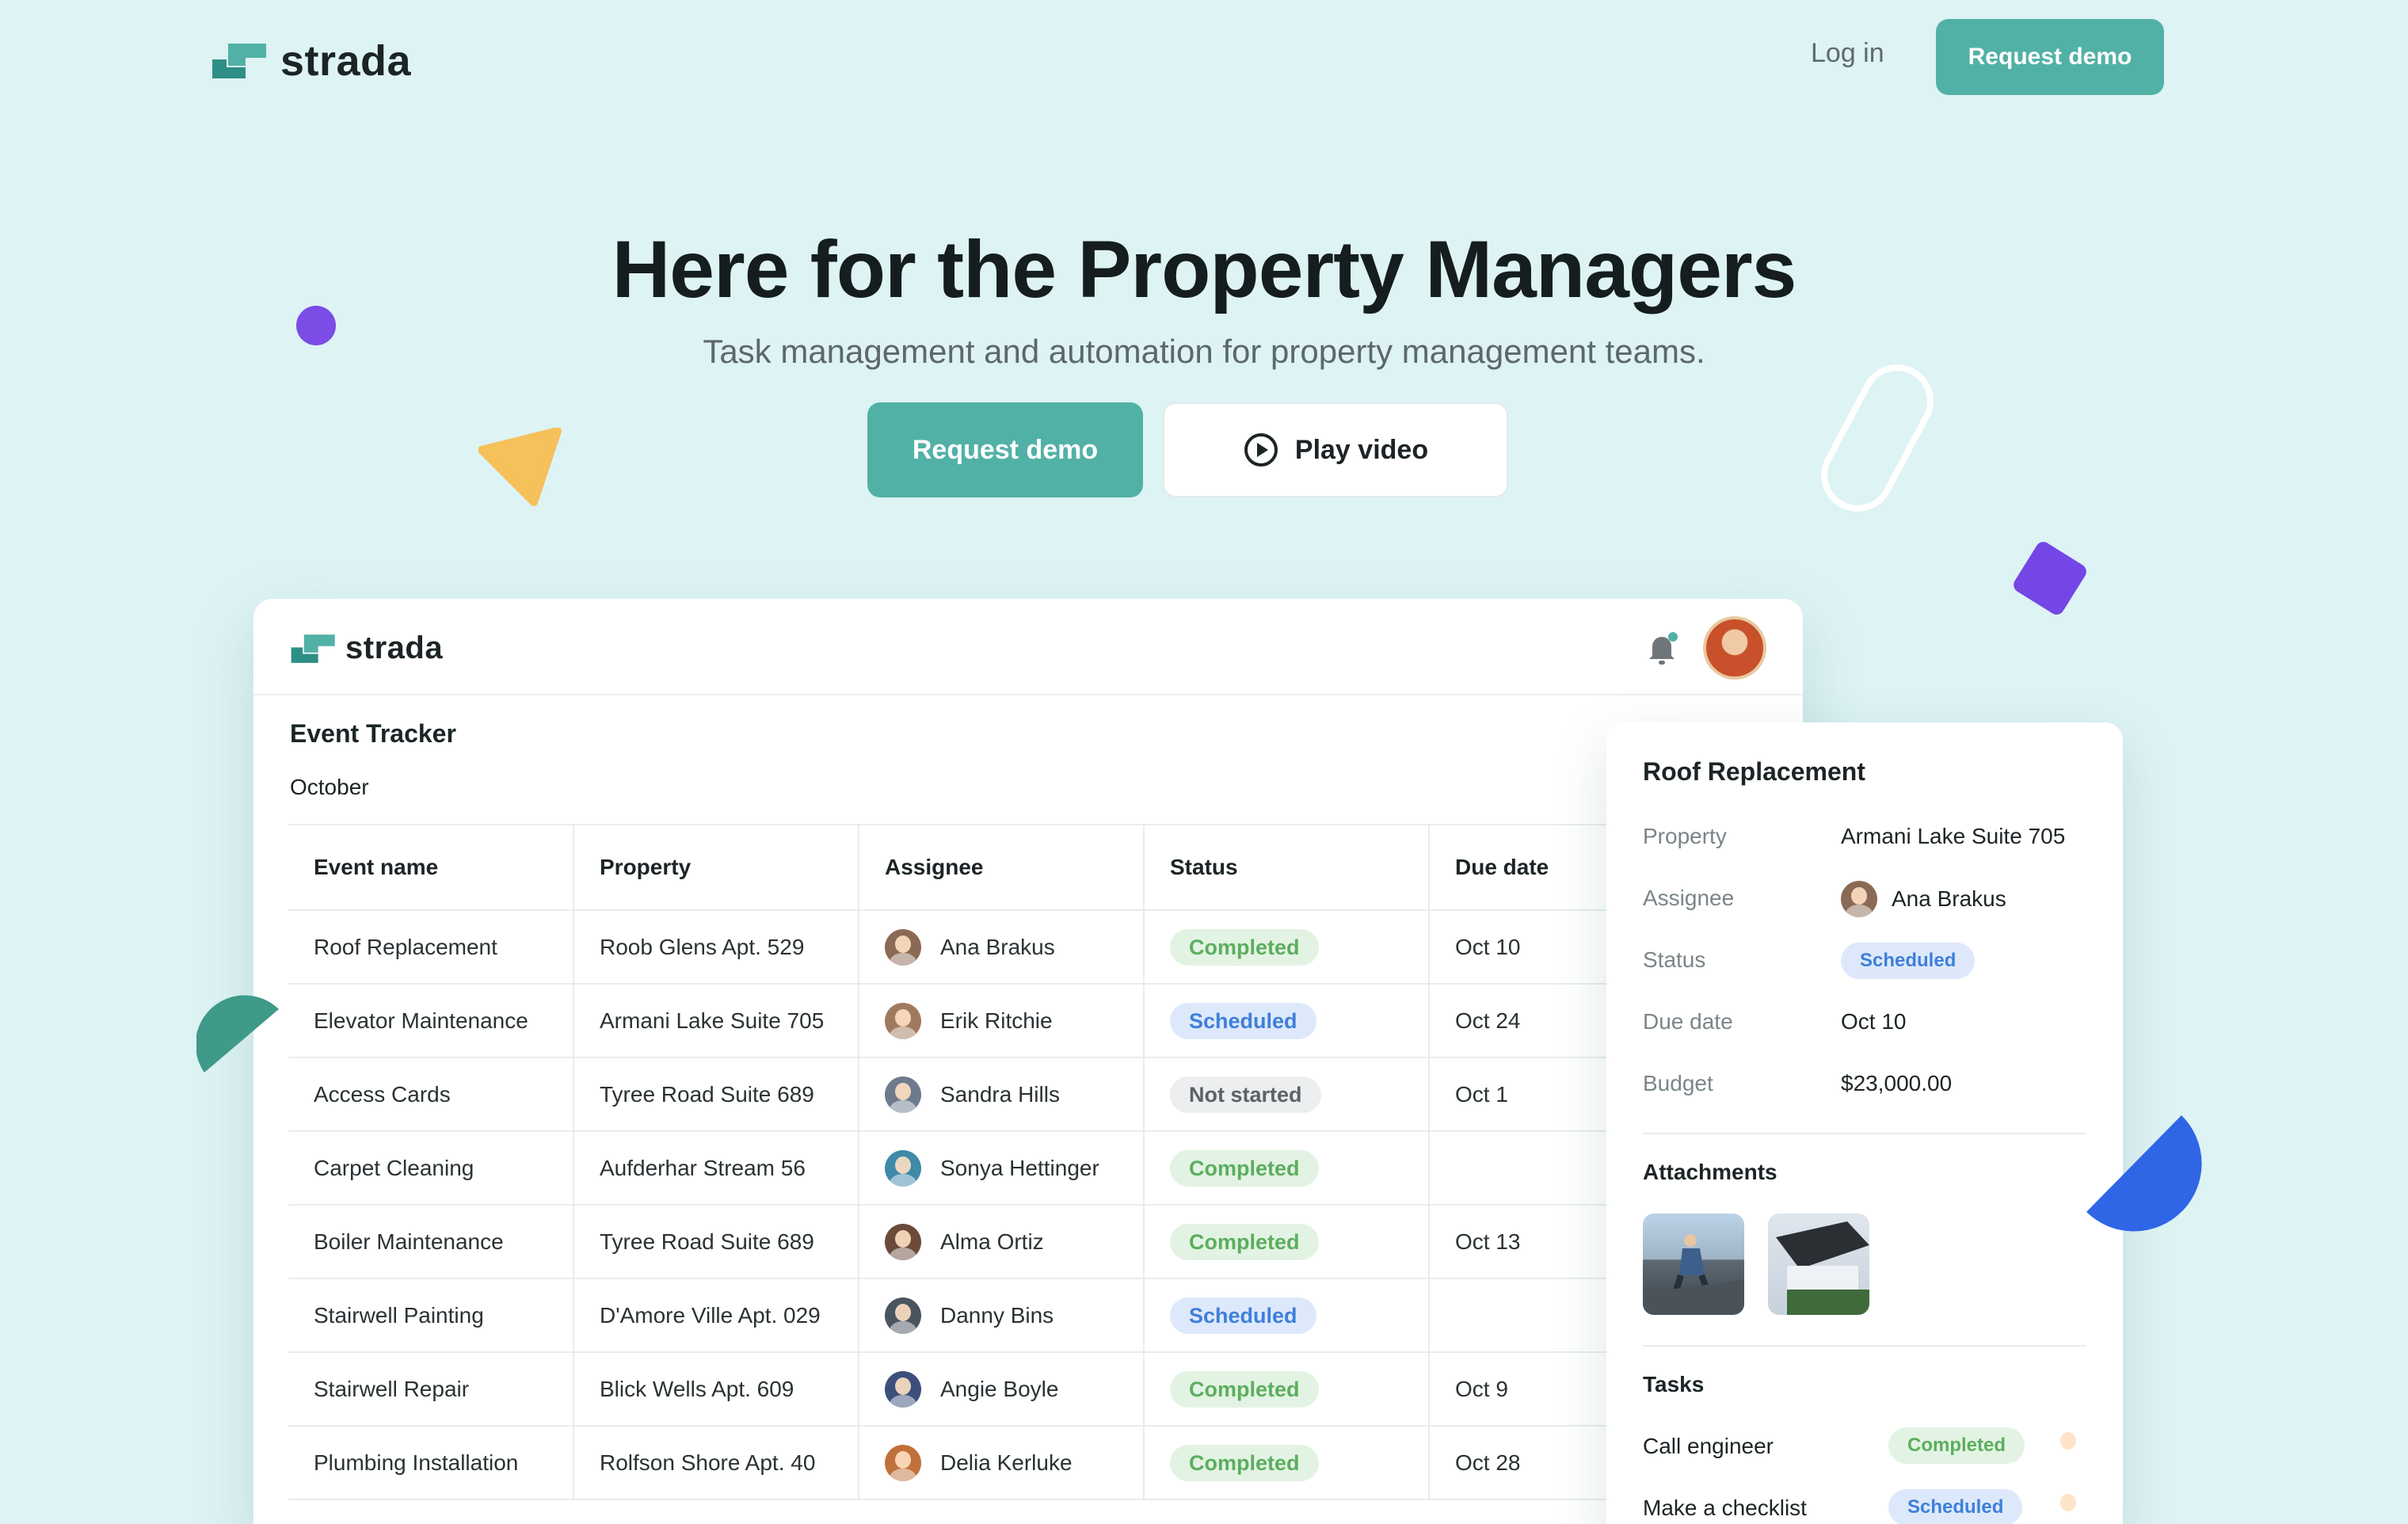 Image resolution: width=2408 pixels, height=1524 pixels. Describe the element at coordinates (1361, 449) in the screenshot. I see `play-video-label: Play video` at that location.